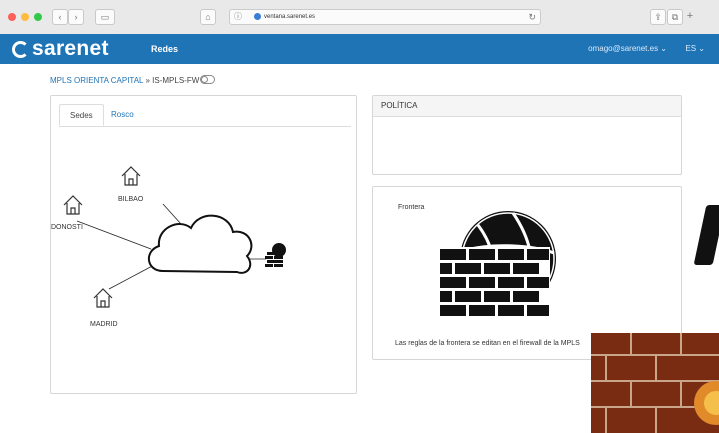 The image size is (719, 433). Describe the element at coordinates (114, 235) in the screenshot. I see `link-donosti-cloud` at that location.